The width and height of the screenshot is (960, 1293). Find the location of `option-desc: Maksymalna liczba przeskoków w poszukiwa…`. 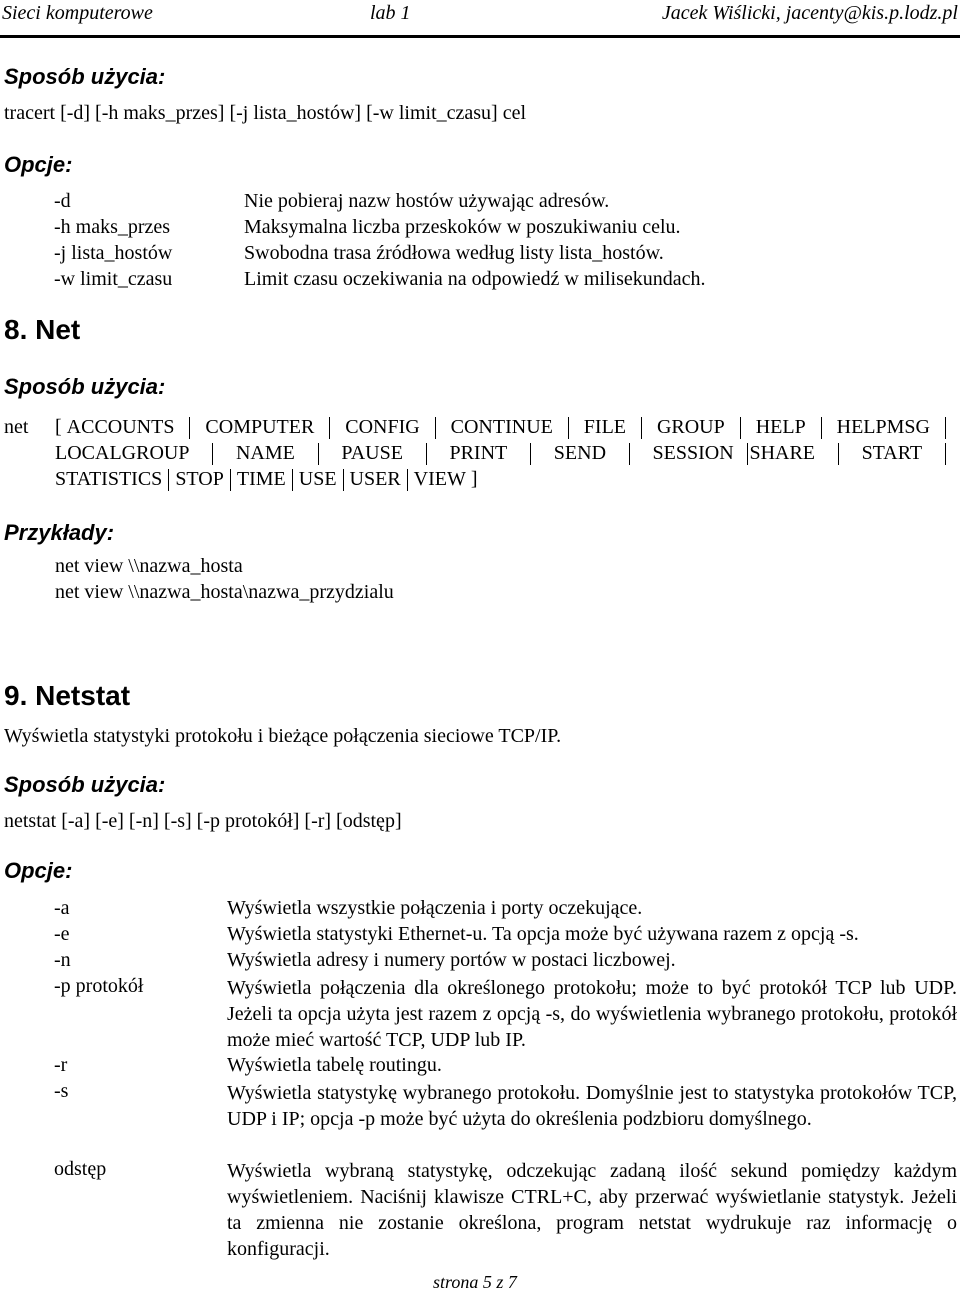

option-desc: Maksymalna liczba przeskoków w poszukiwa… is located at coordinates (462, 227).